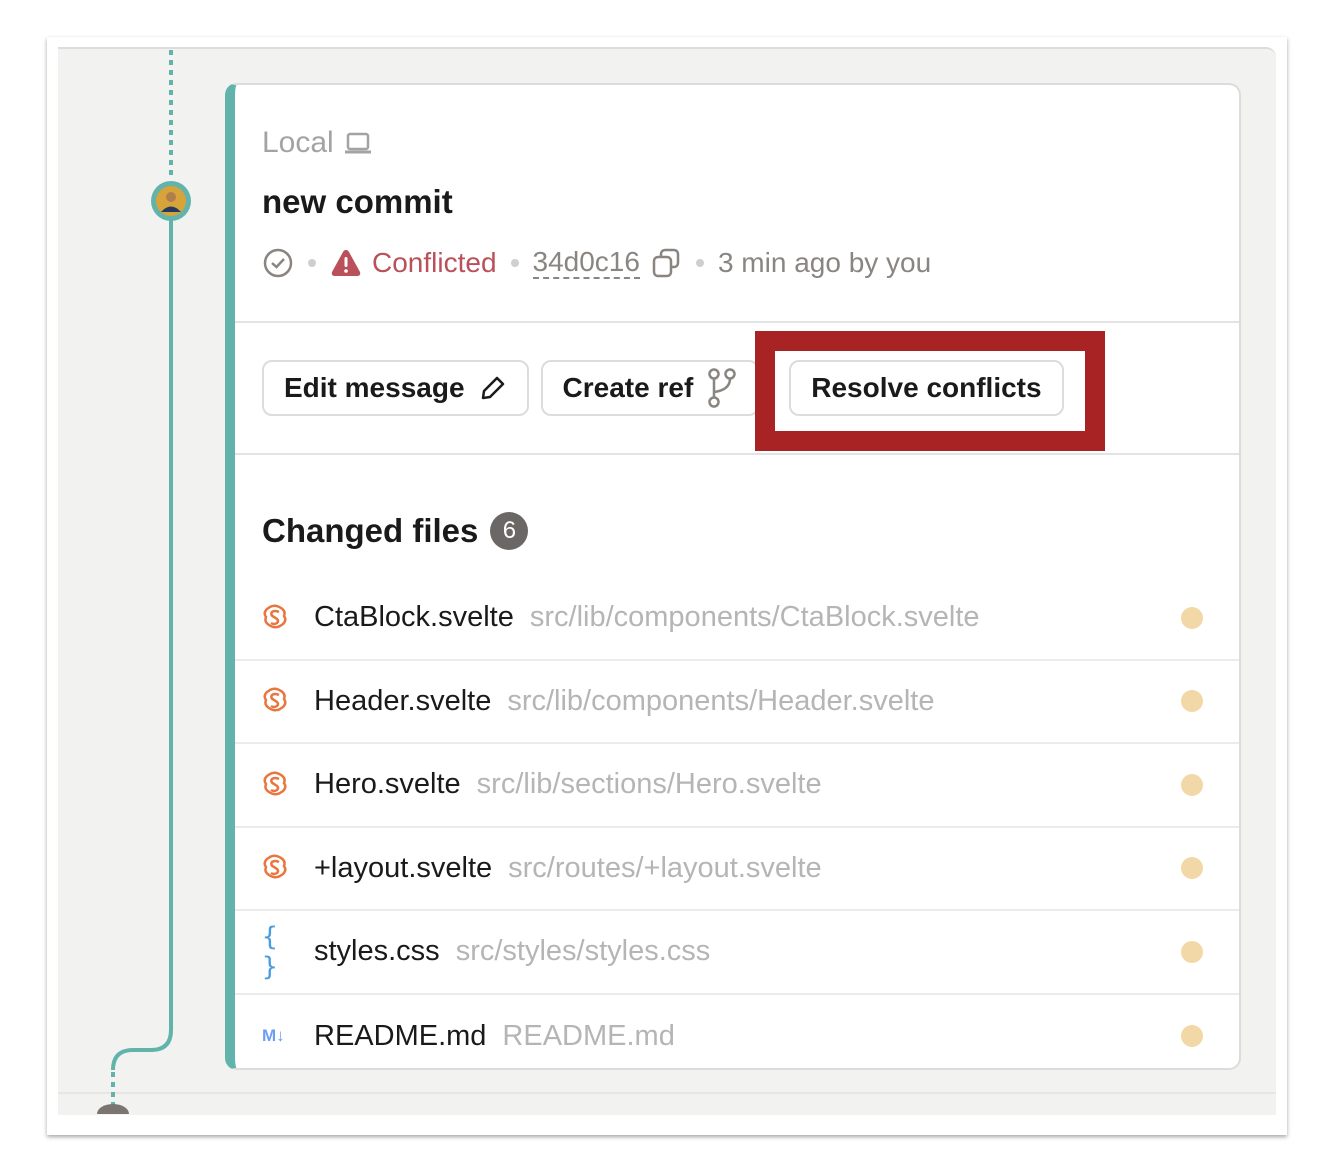 The height and width of the screenshot is (1170, 1324). Describe the element at coordinates (400, 1035) in the screenshot. I see `file-name: README.md` at that location.